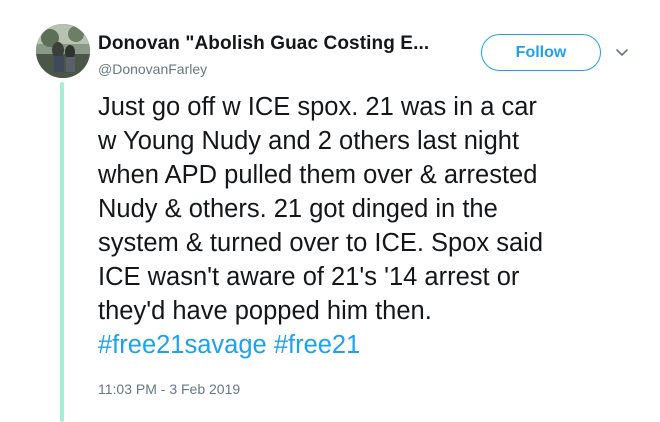  I want to click on tweet-text-line: Just go off w ICE spox. 21 was in a car, so click(317, 107).